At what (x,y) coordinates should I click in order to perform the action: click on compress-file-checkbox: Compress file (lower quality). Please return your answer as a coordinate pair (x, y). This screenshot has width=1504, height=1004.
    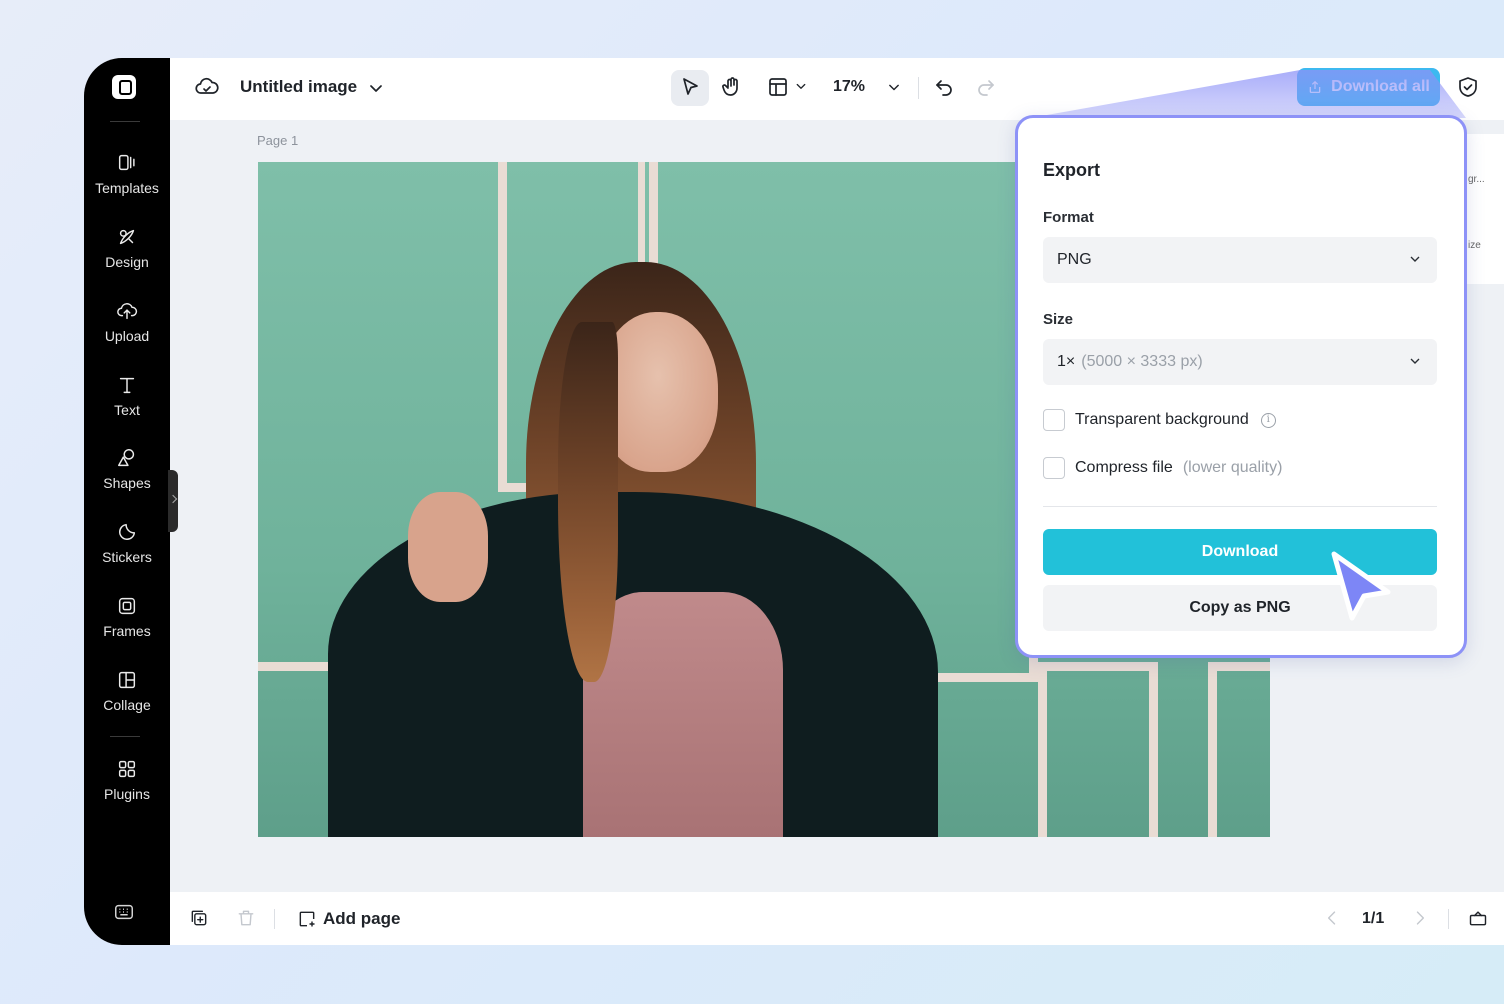
    Looking at the image, I should click on (1162, 468).